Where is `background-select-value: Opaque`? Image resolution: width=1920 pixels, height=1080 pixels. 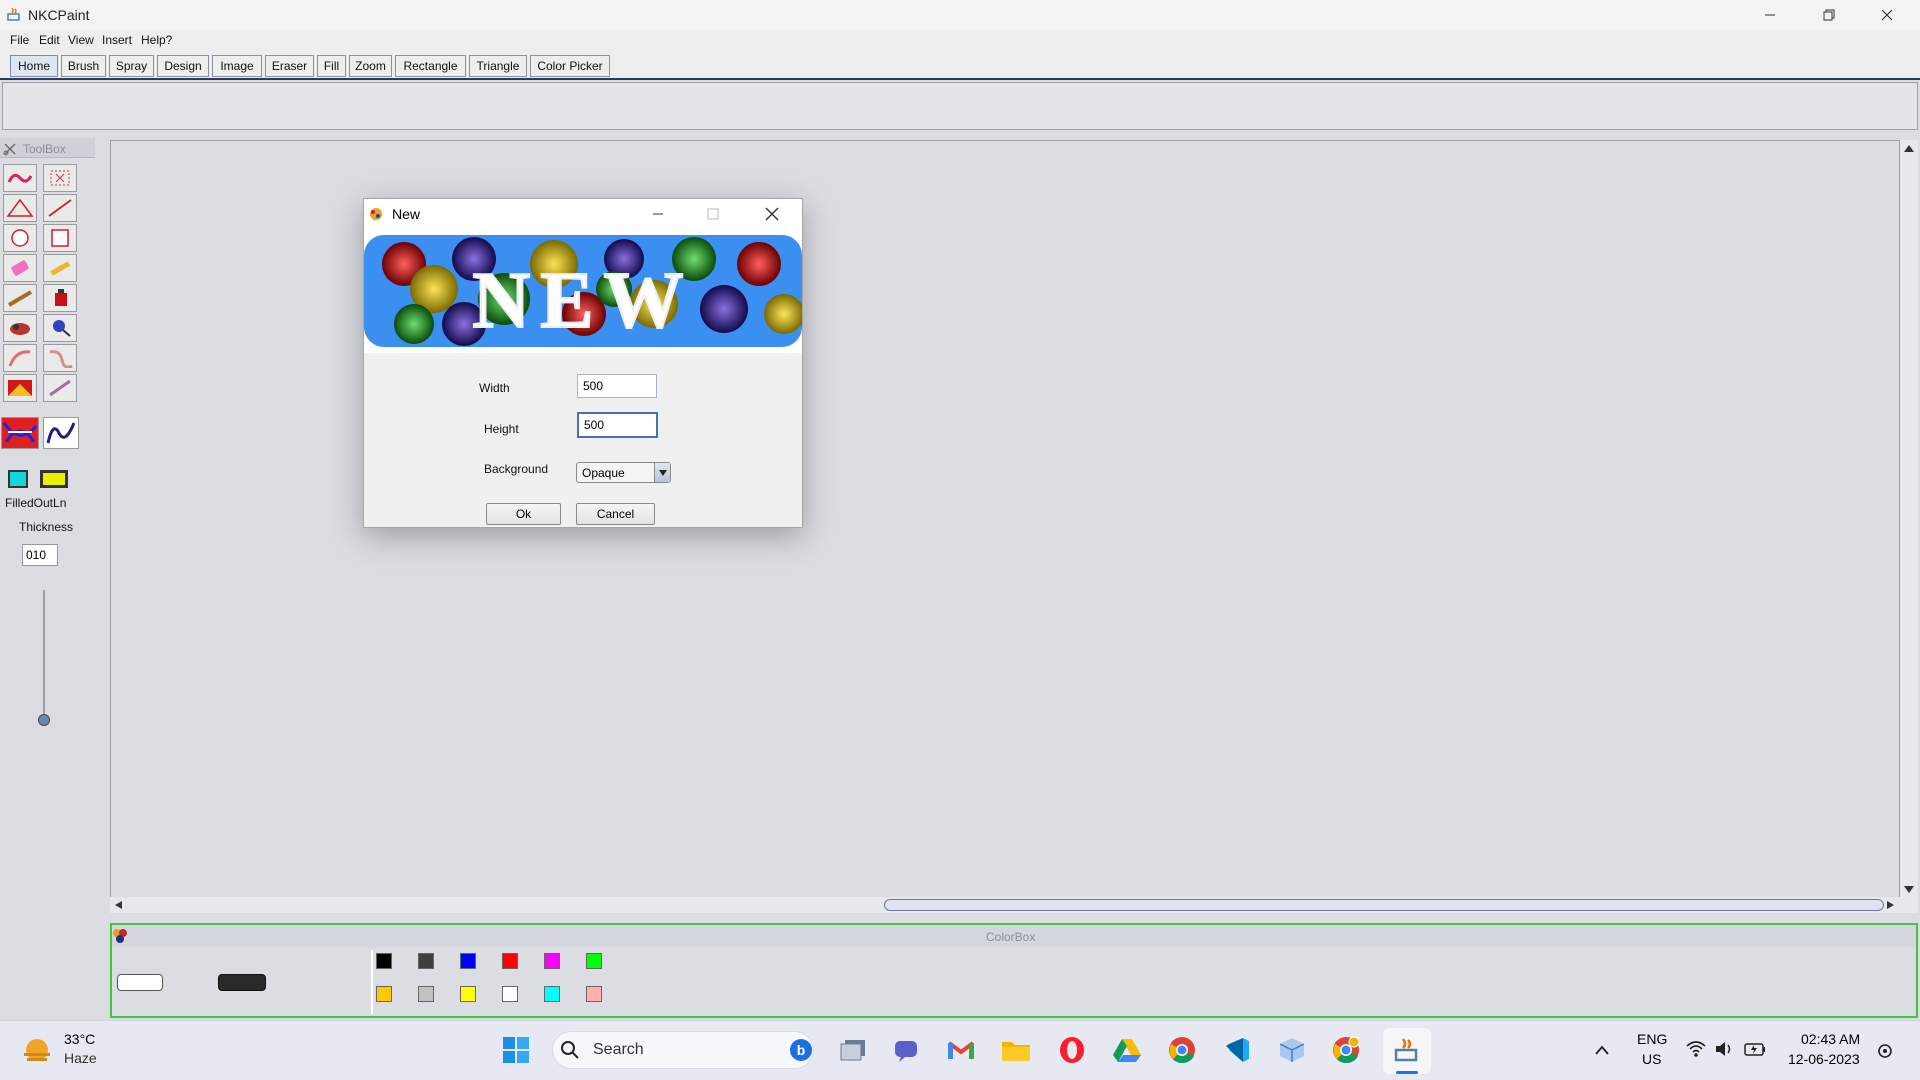
background-select-value: Opaque is located at coordinates (603, 473).